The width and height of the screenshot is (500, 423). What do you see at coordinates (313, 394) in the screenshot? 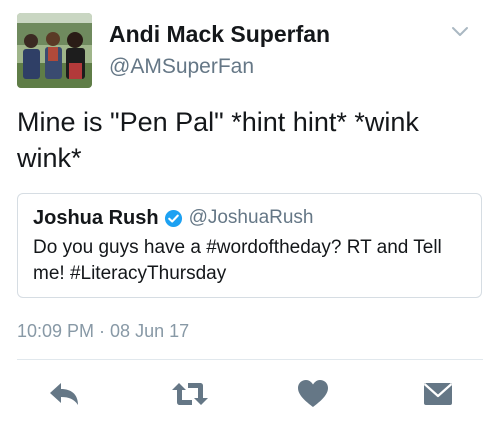
I see `heart-icon` at bounding box center [313, 394].